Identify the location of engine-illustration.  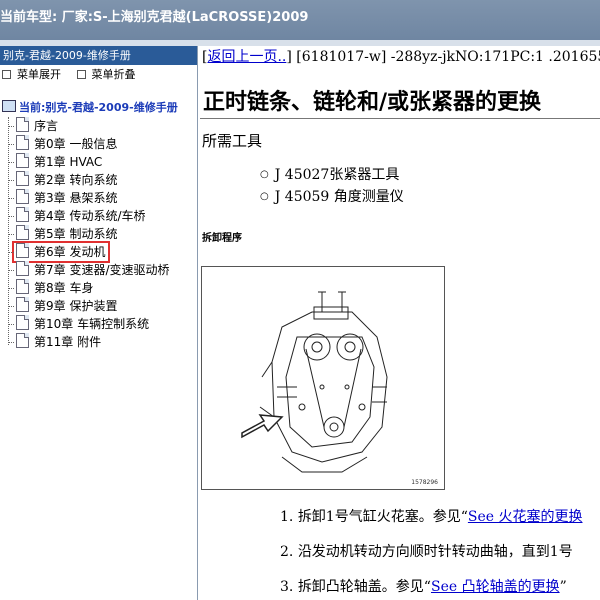
(314, 382).